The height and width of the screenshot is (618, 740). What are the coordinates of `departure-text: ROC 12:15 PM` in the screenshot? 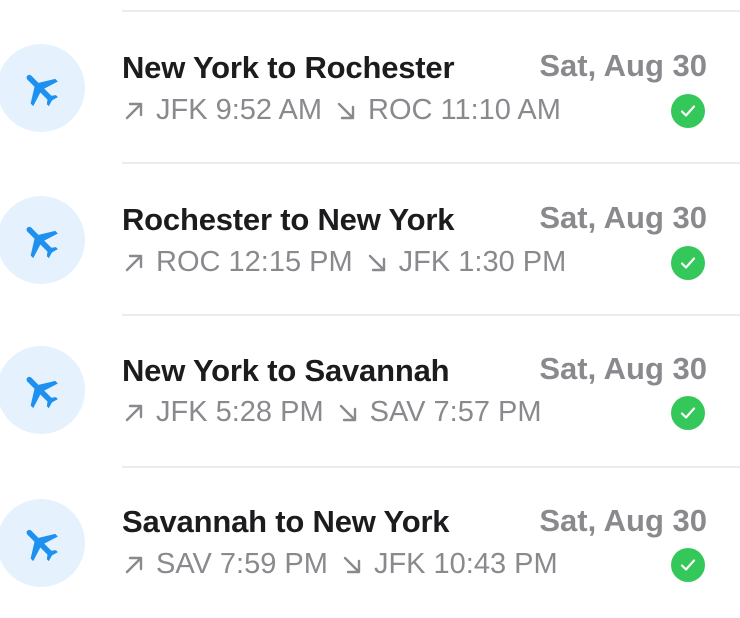 It's located at (254, 262).